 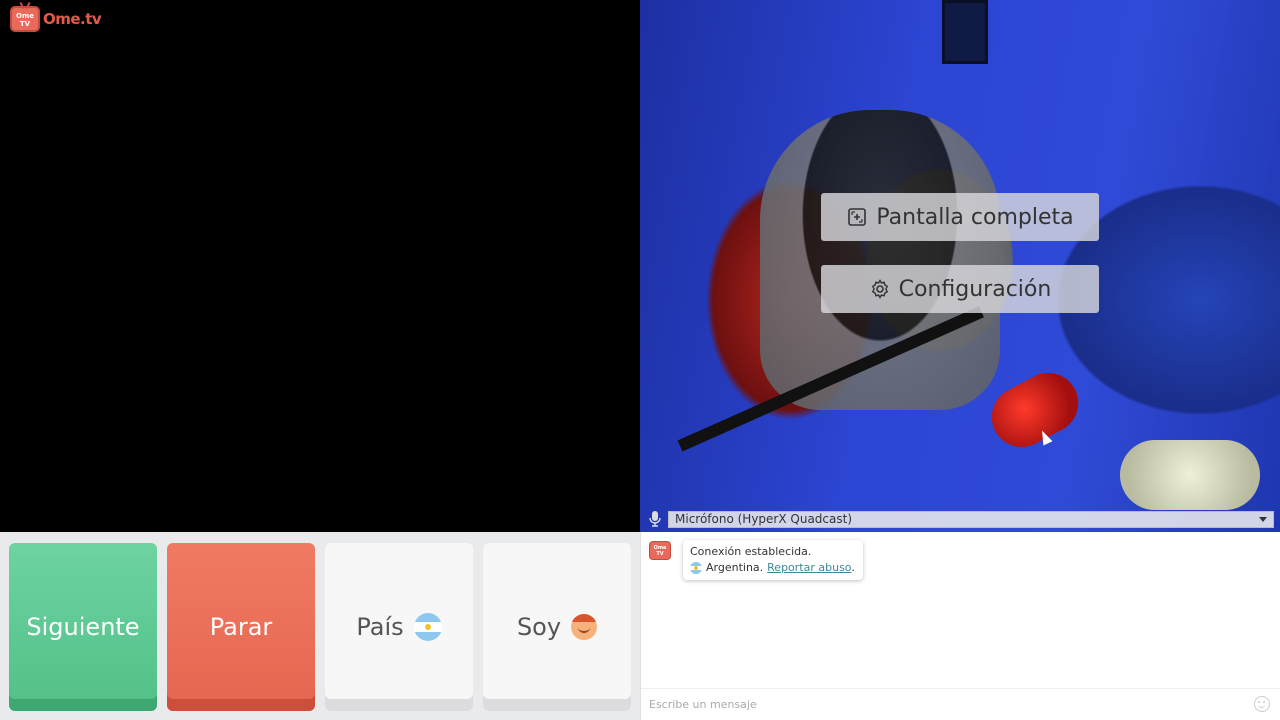 What do you see at coordinates (1262, 704) in the screenshot?
I see `emoji-icon` at bounding box center [1262, 704].